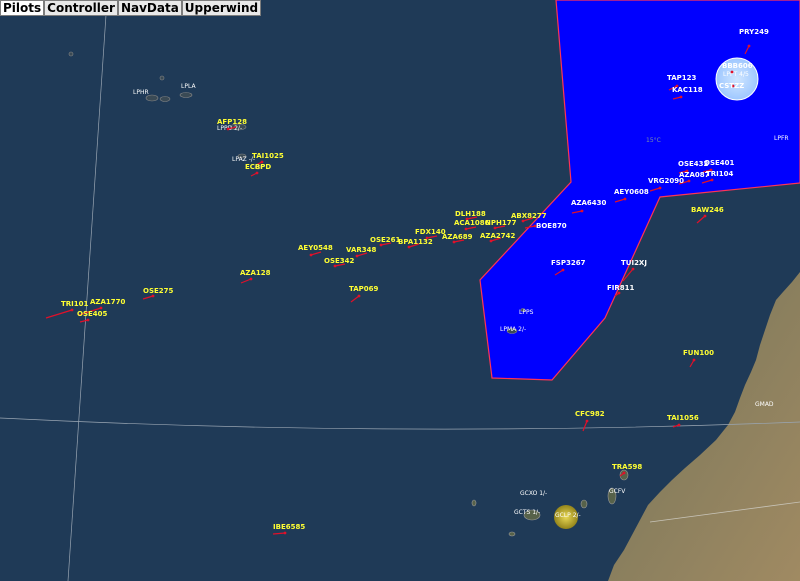  I want to click on aircraft-callsign-label: OSE405, so click(92, 314).